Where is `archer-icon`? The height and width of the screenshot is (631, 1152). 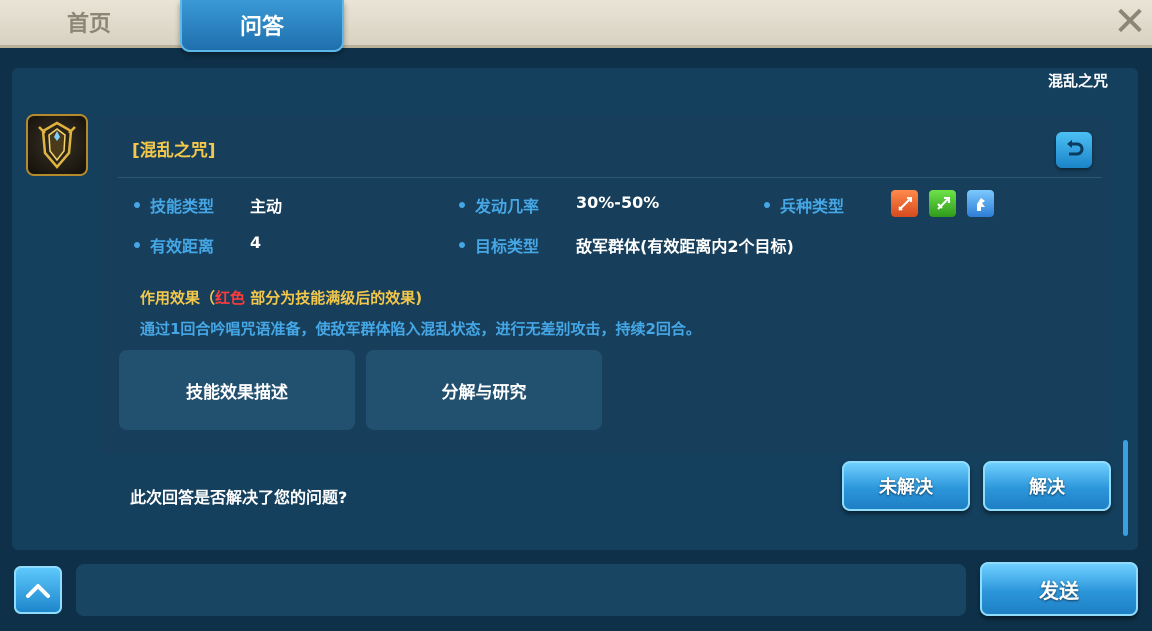 archer-icon is located at coordinates (904, 203).